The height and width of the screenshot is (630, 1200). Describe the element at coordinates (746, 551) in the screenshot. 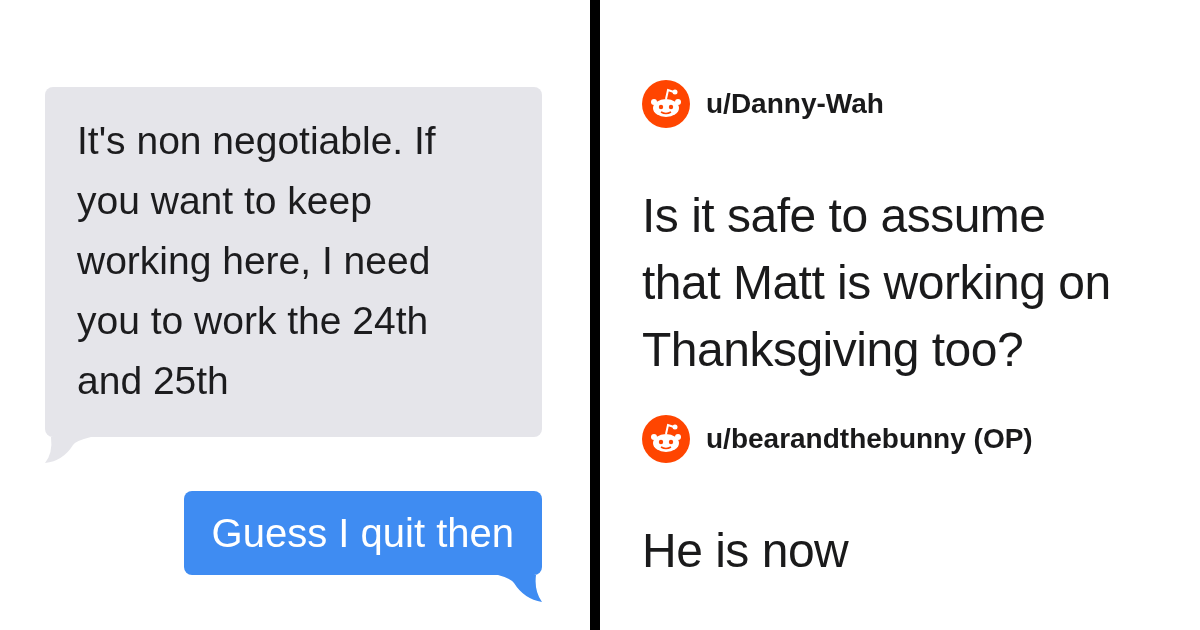

I see `comment-text: He is now` at that location.